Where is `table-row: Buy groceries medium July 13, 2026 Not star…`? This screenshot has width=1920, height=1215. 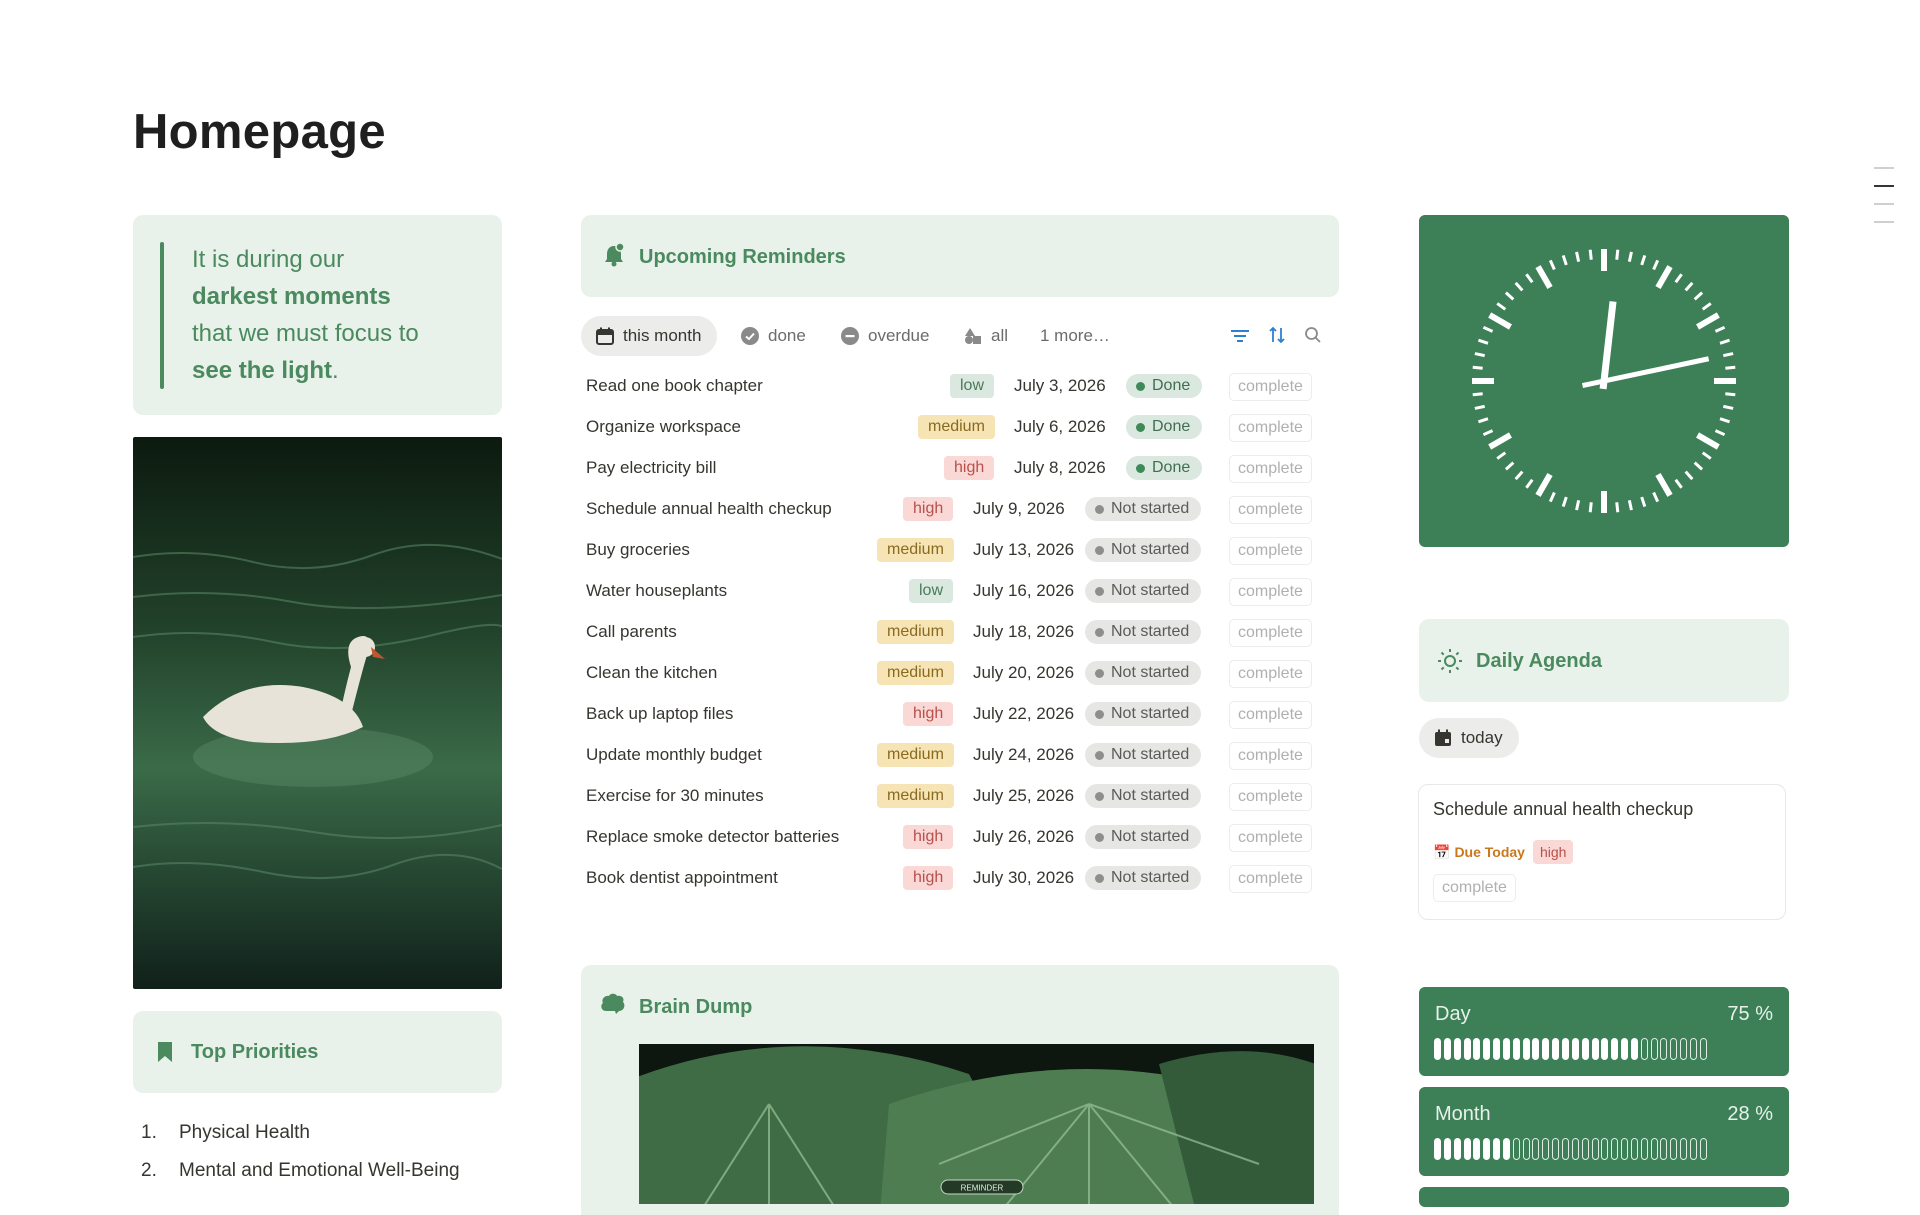 table-row: Buy groceries medium July 13, 2026 Not star… is located at coordinates (953, 551).